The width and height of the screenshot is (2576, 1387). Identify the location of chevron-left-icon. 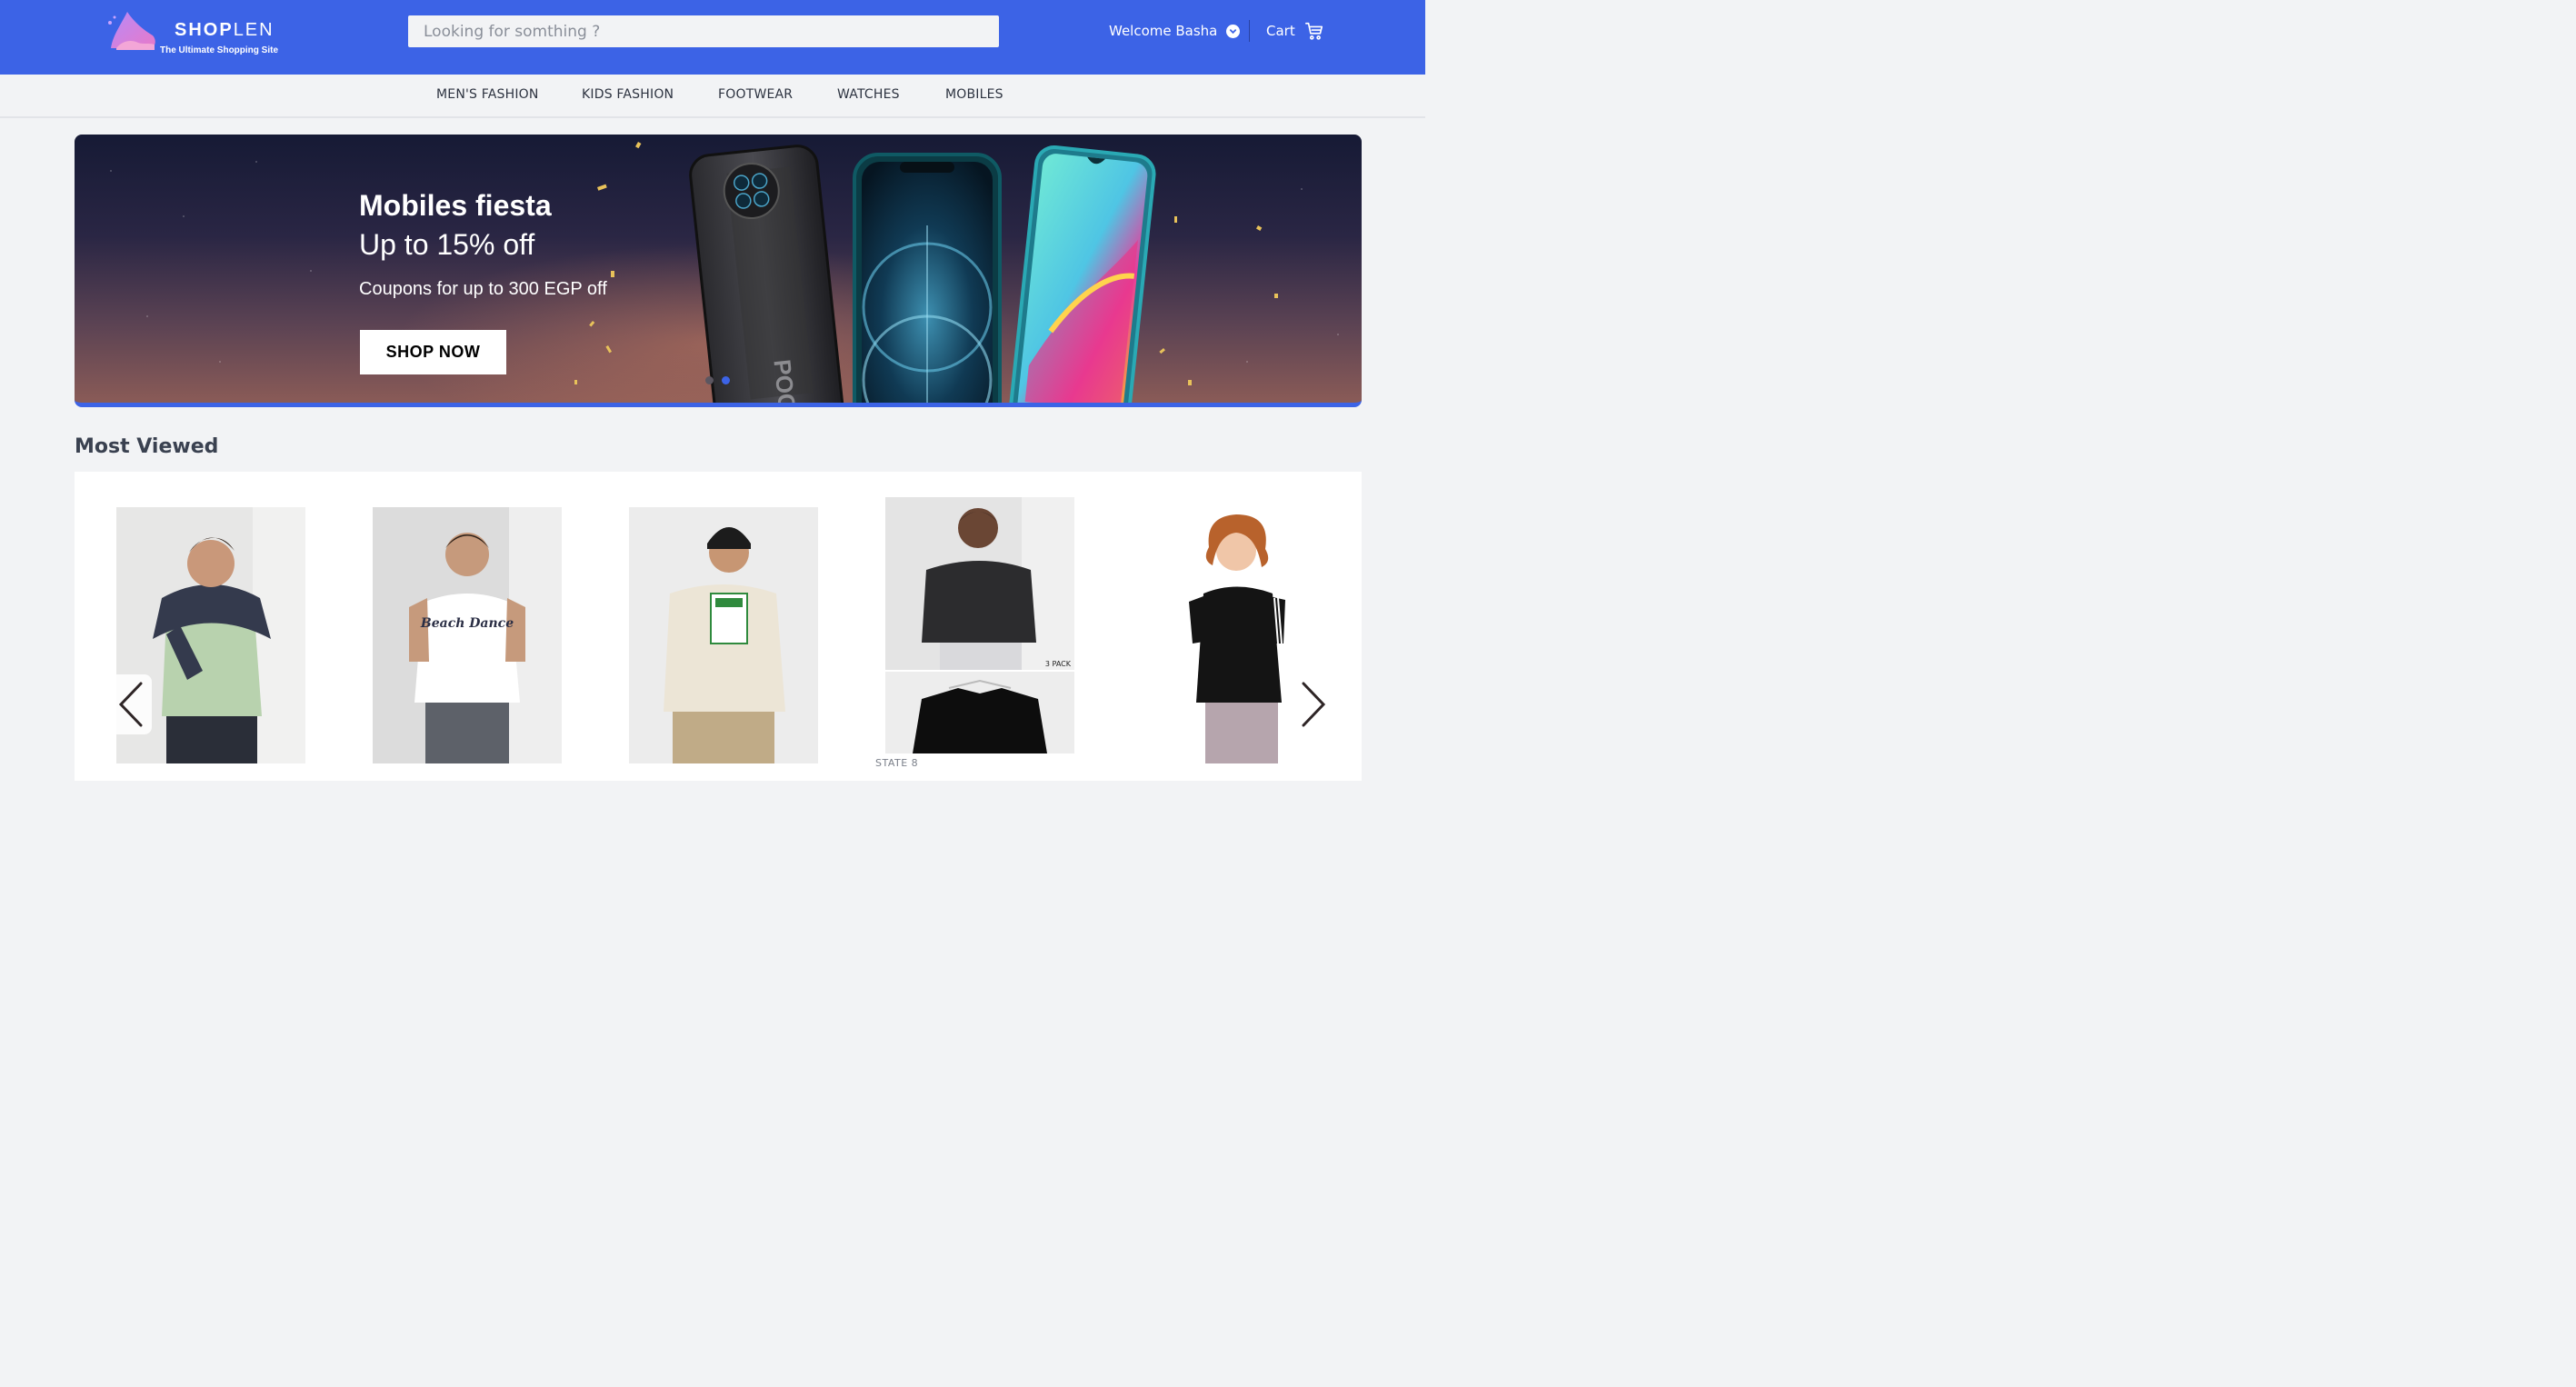
(130, 704).